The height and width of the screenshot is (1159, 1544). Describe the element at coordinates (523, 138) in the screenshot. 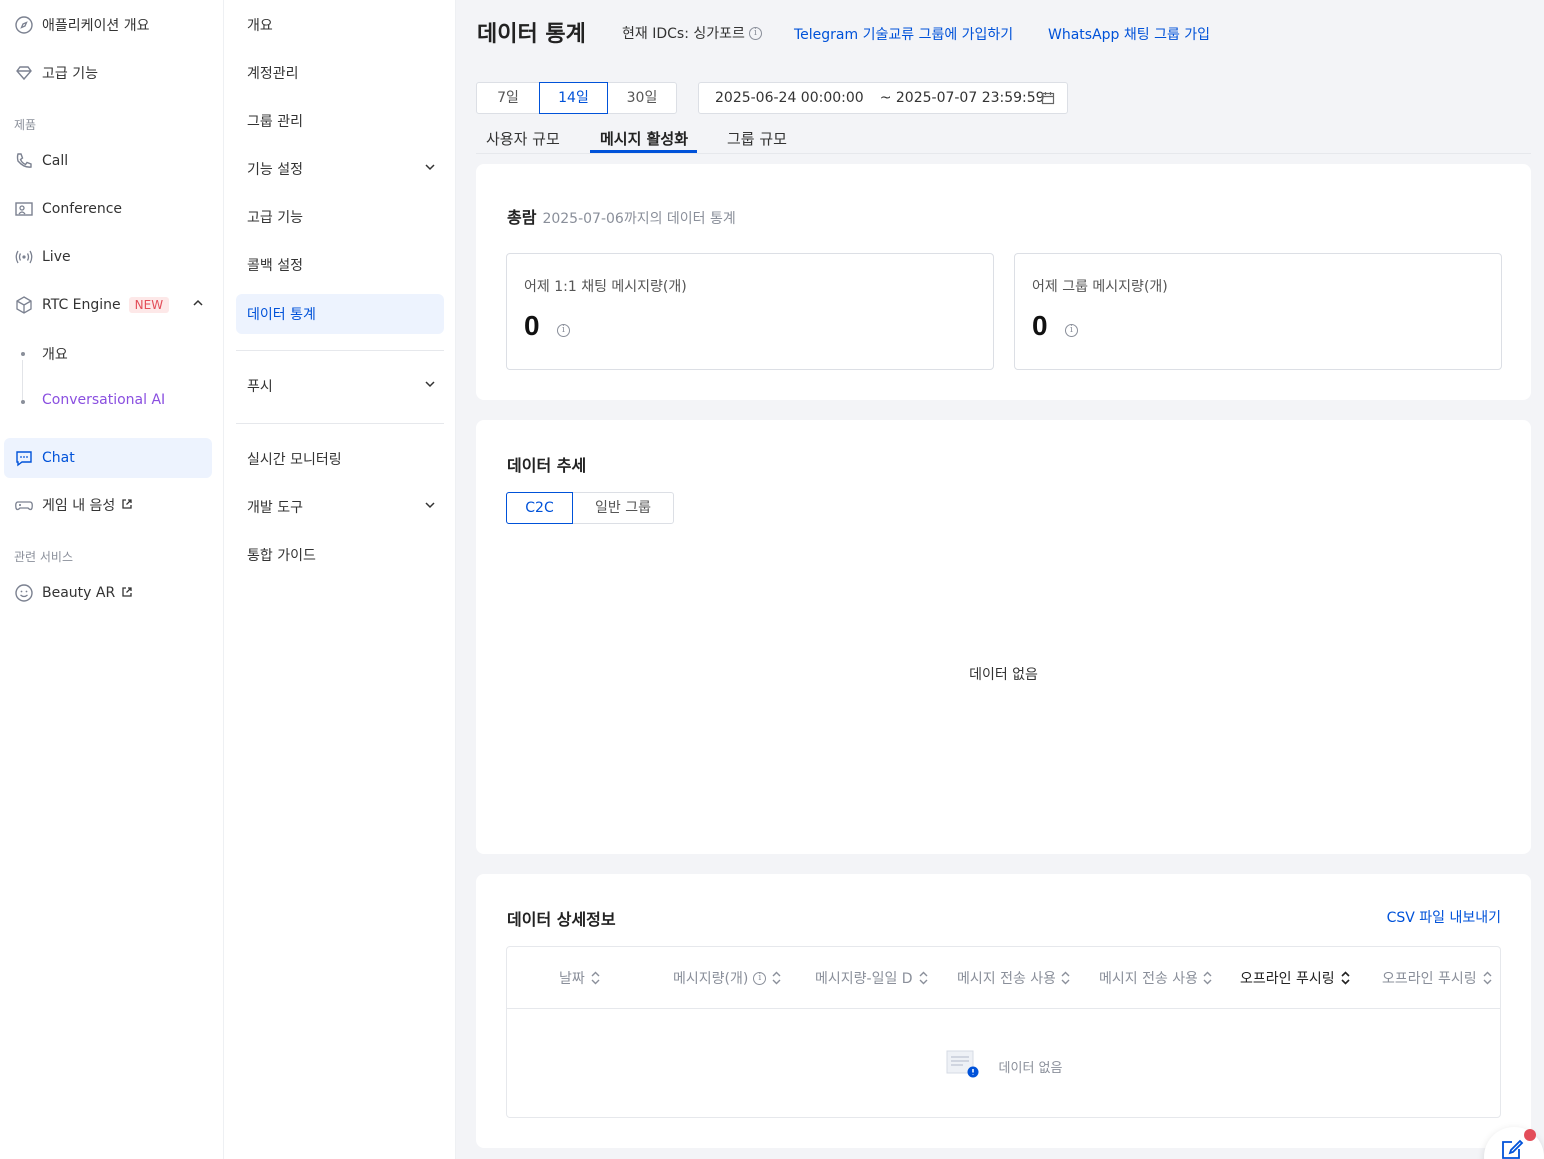

I see `tab-user-scale: 사용자 규모` at that location.